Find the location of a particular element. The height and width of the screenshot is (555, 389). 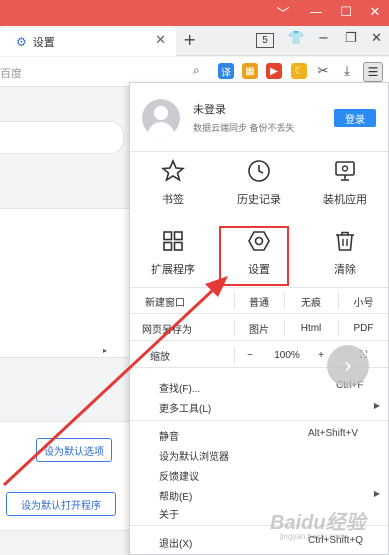

night-mode-icon: ☾ is located at coordinates (299, 71).